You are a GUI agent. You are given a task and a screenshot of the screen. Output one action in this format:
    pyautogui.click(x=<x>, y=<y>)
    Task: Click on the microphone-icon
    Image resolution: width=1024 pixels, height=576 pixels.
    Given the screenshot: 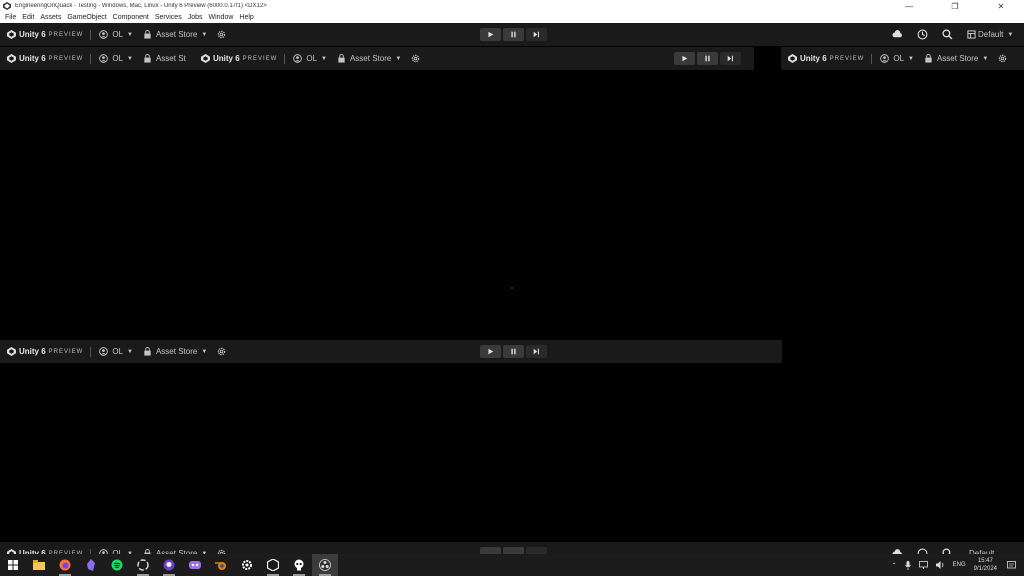 What is the action you would take?
    pyautogui.click(x=907, y=565)
    